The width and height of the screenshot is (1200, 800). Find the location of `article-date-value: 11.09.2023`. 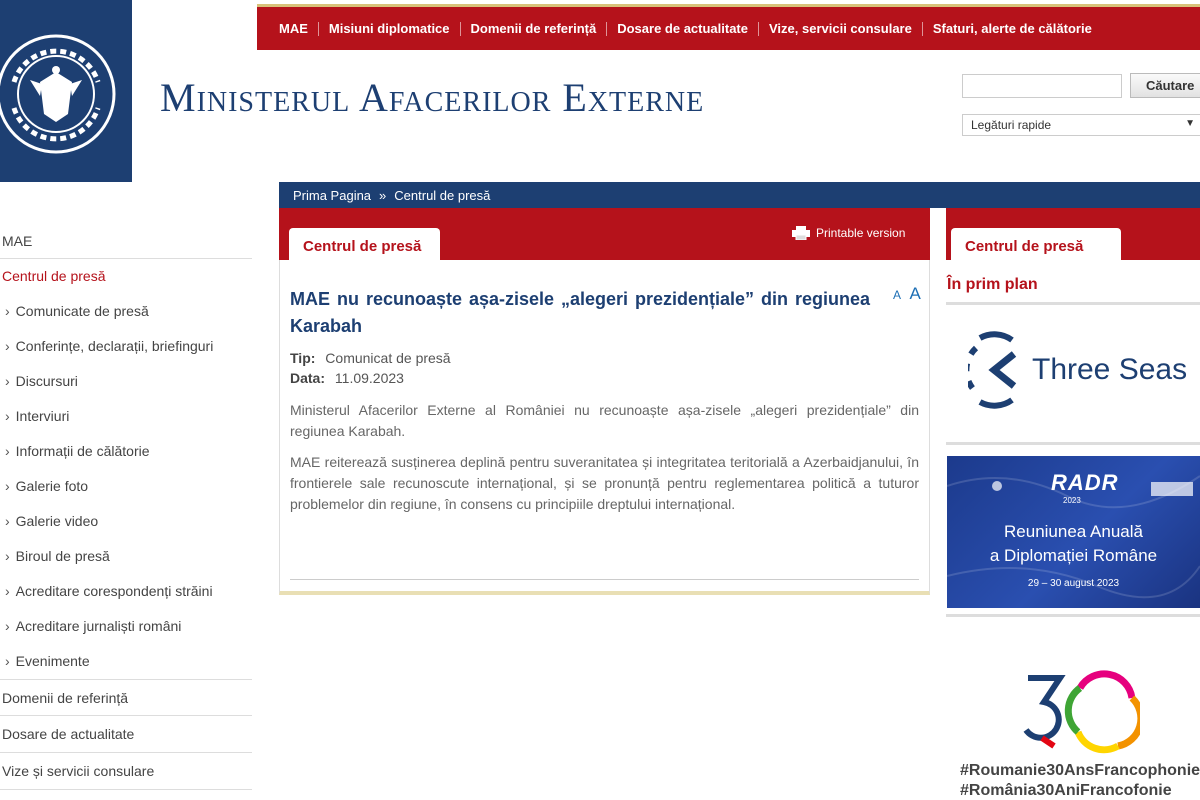

article-date-value: 11.09.2023 is located at coordinates (369, 378).